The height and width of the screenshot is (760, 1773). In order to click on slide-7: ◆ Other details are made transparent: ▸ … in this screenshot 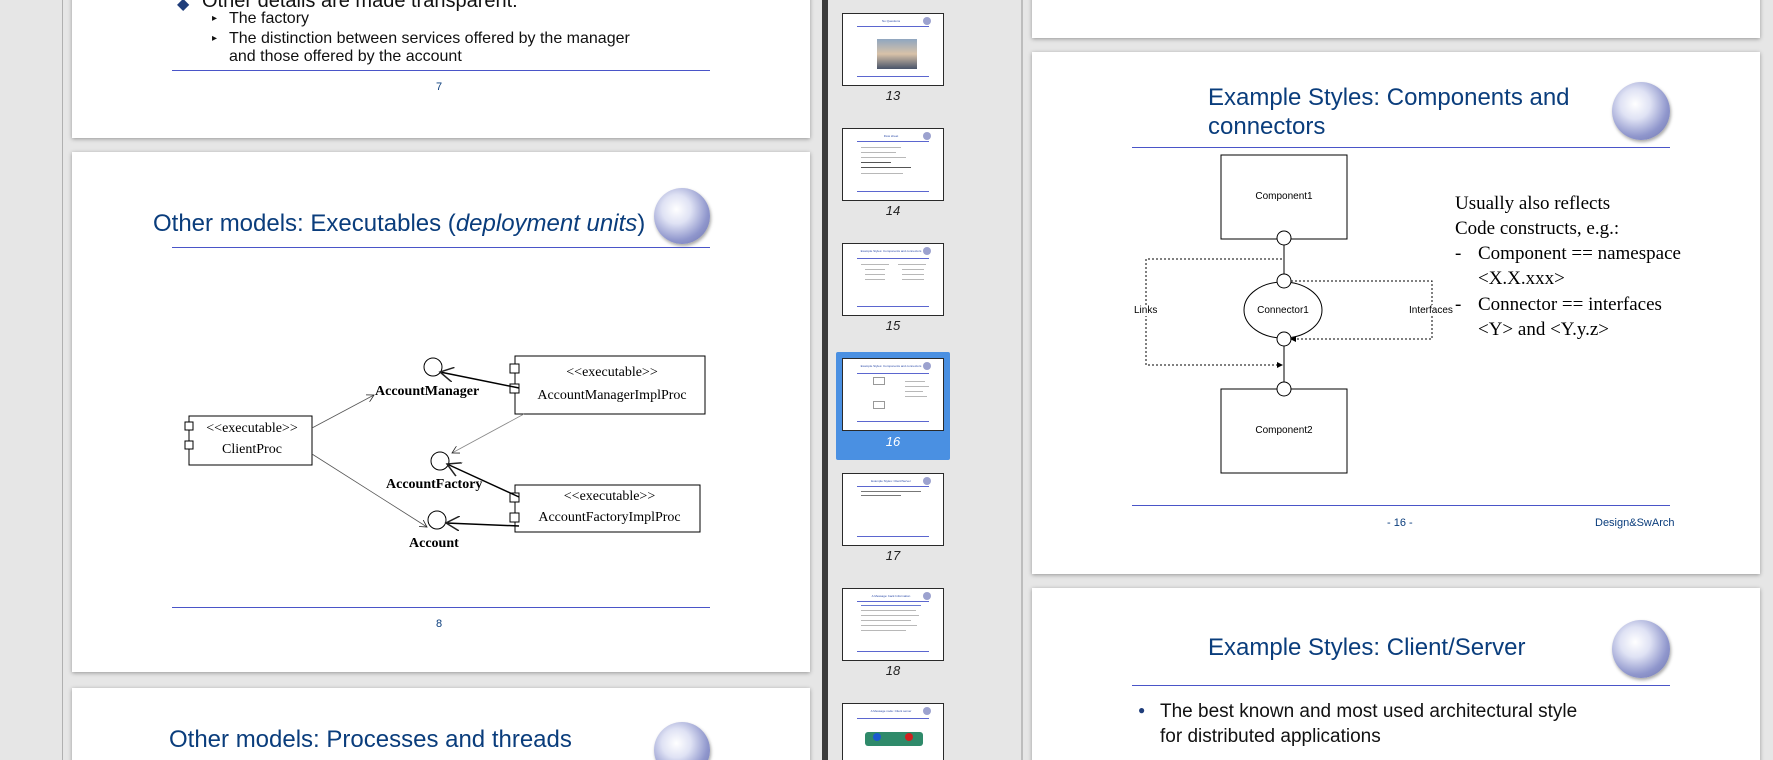, I will do `click(441, 69)`.